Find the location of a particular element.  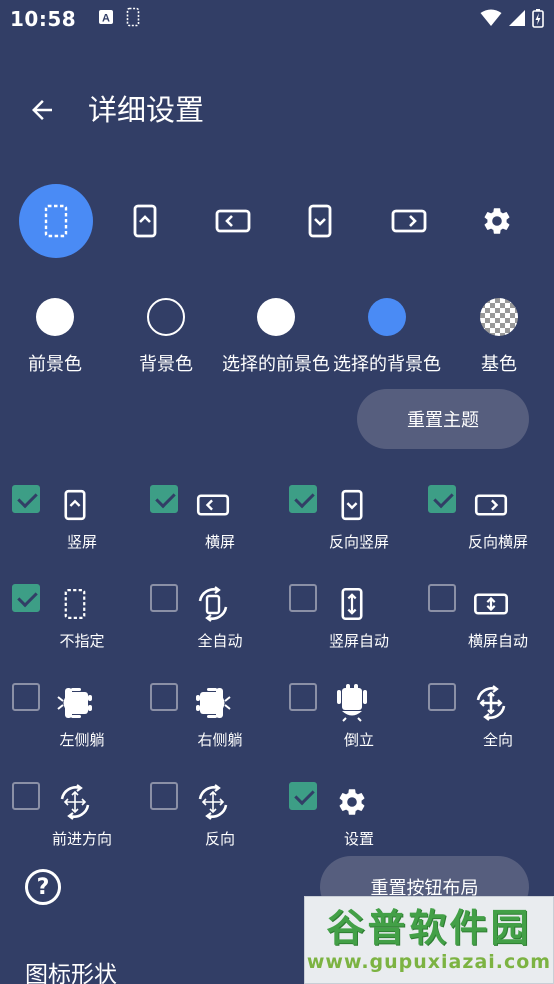

option-reverse-direction: 反向 is located at coordinates (207, 831).